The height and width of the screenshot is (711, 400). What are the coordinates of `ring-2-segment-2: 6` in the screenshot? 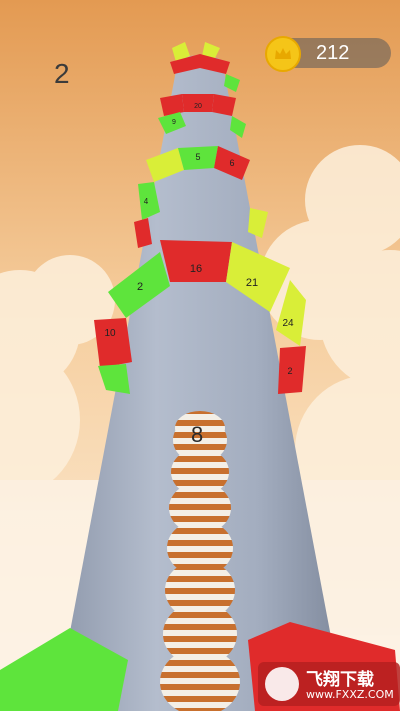 It's located at (231, 163).